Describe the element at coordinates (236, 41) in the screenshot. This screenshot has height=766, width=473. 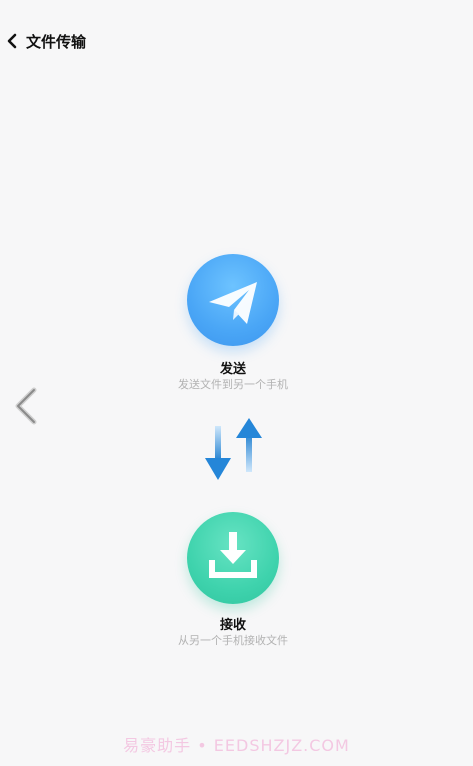
I see `header: 文件传输` at that location.